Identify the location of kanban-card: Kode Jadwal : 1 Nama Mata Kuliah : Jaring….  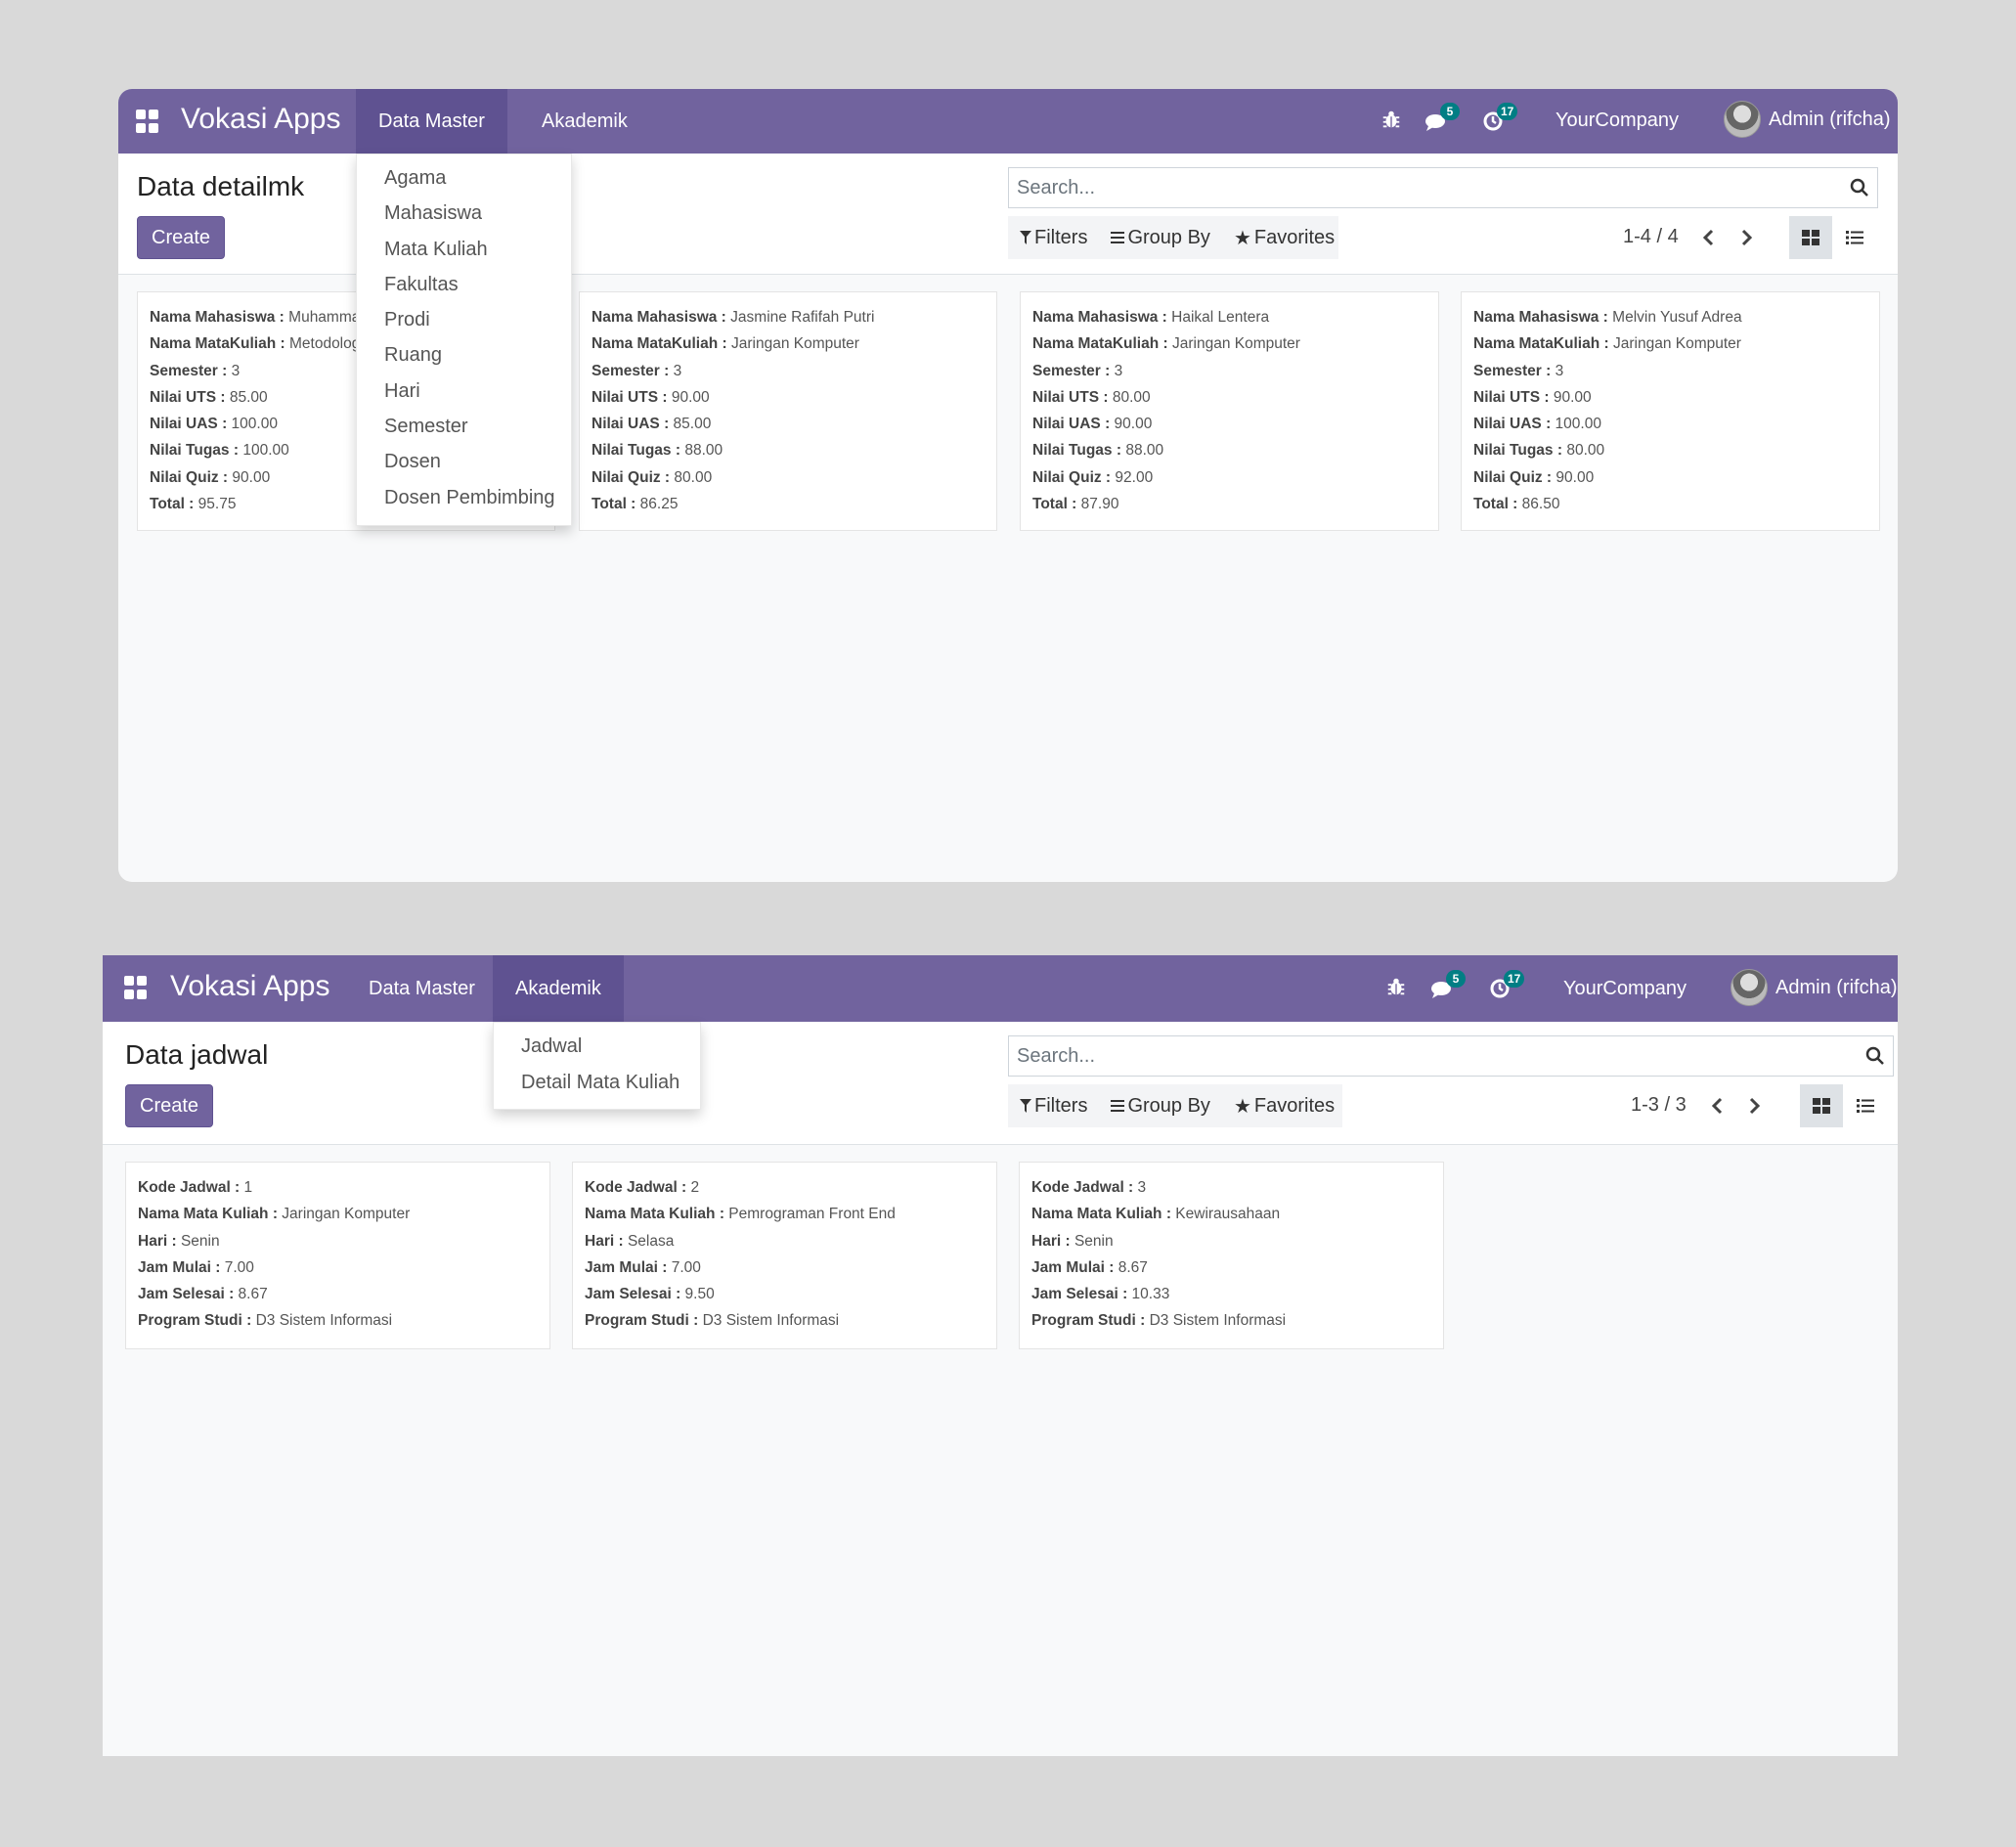
(337, 1255).